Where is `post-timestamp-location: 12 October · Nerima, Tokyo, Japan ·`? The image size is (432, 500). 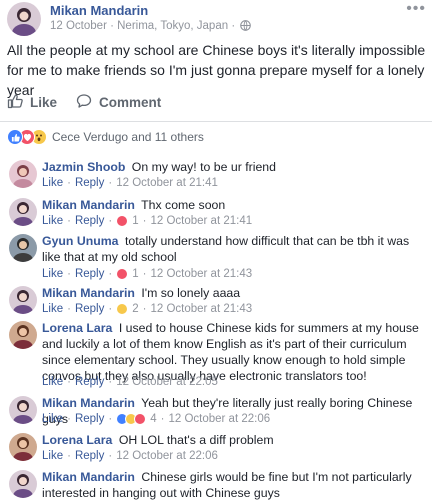 post-timestamp-location: 12 October · Nerima, Tokyo, Japan · is located at coordinates (142, 26).